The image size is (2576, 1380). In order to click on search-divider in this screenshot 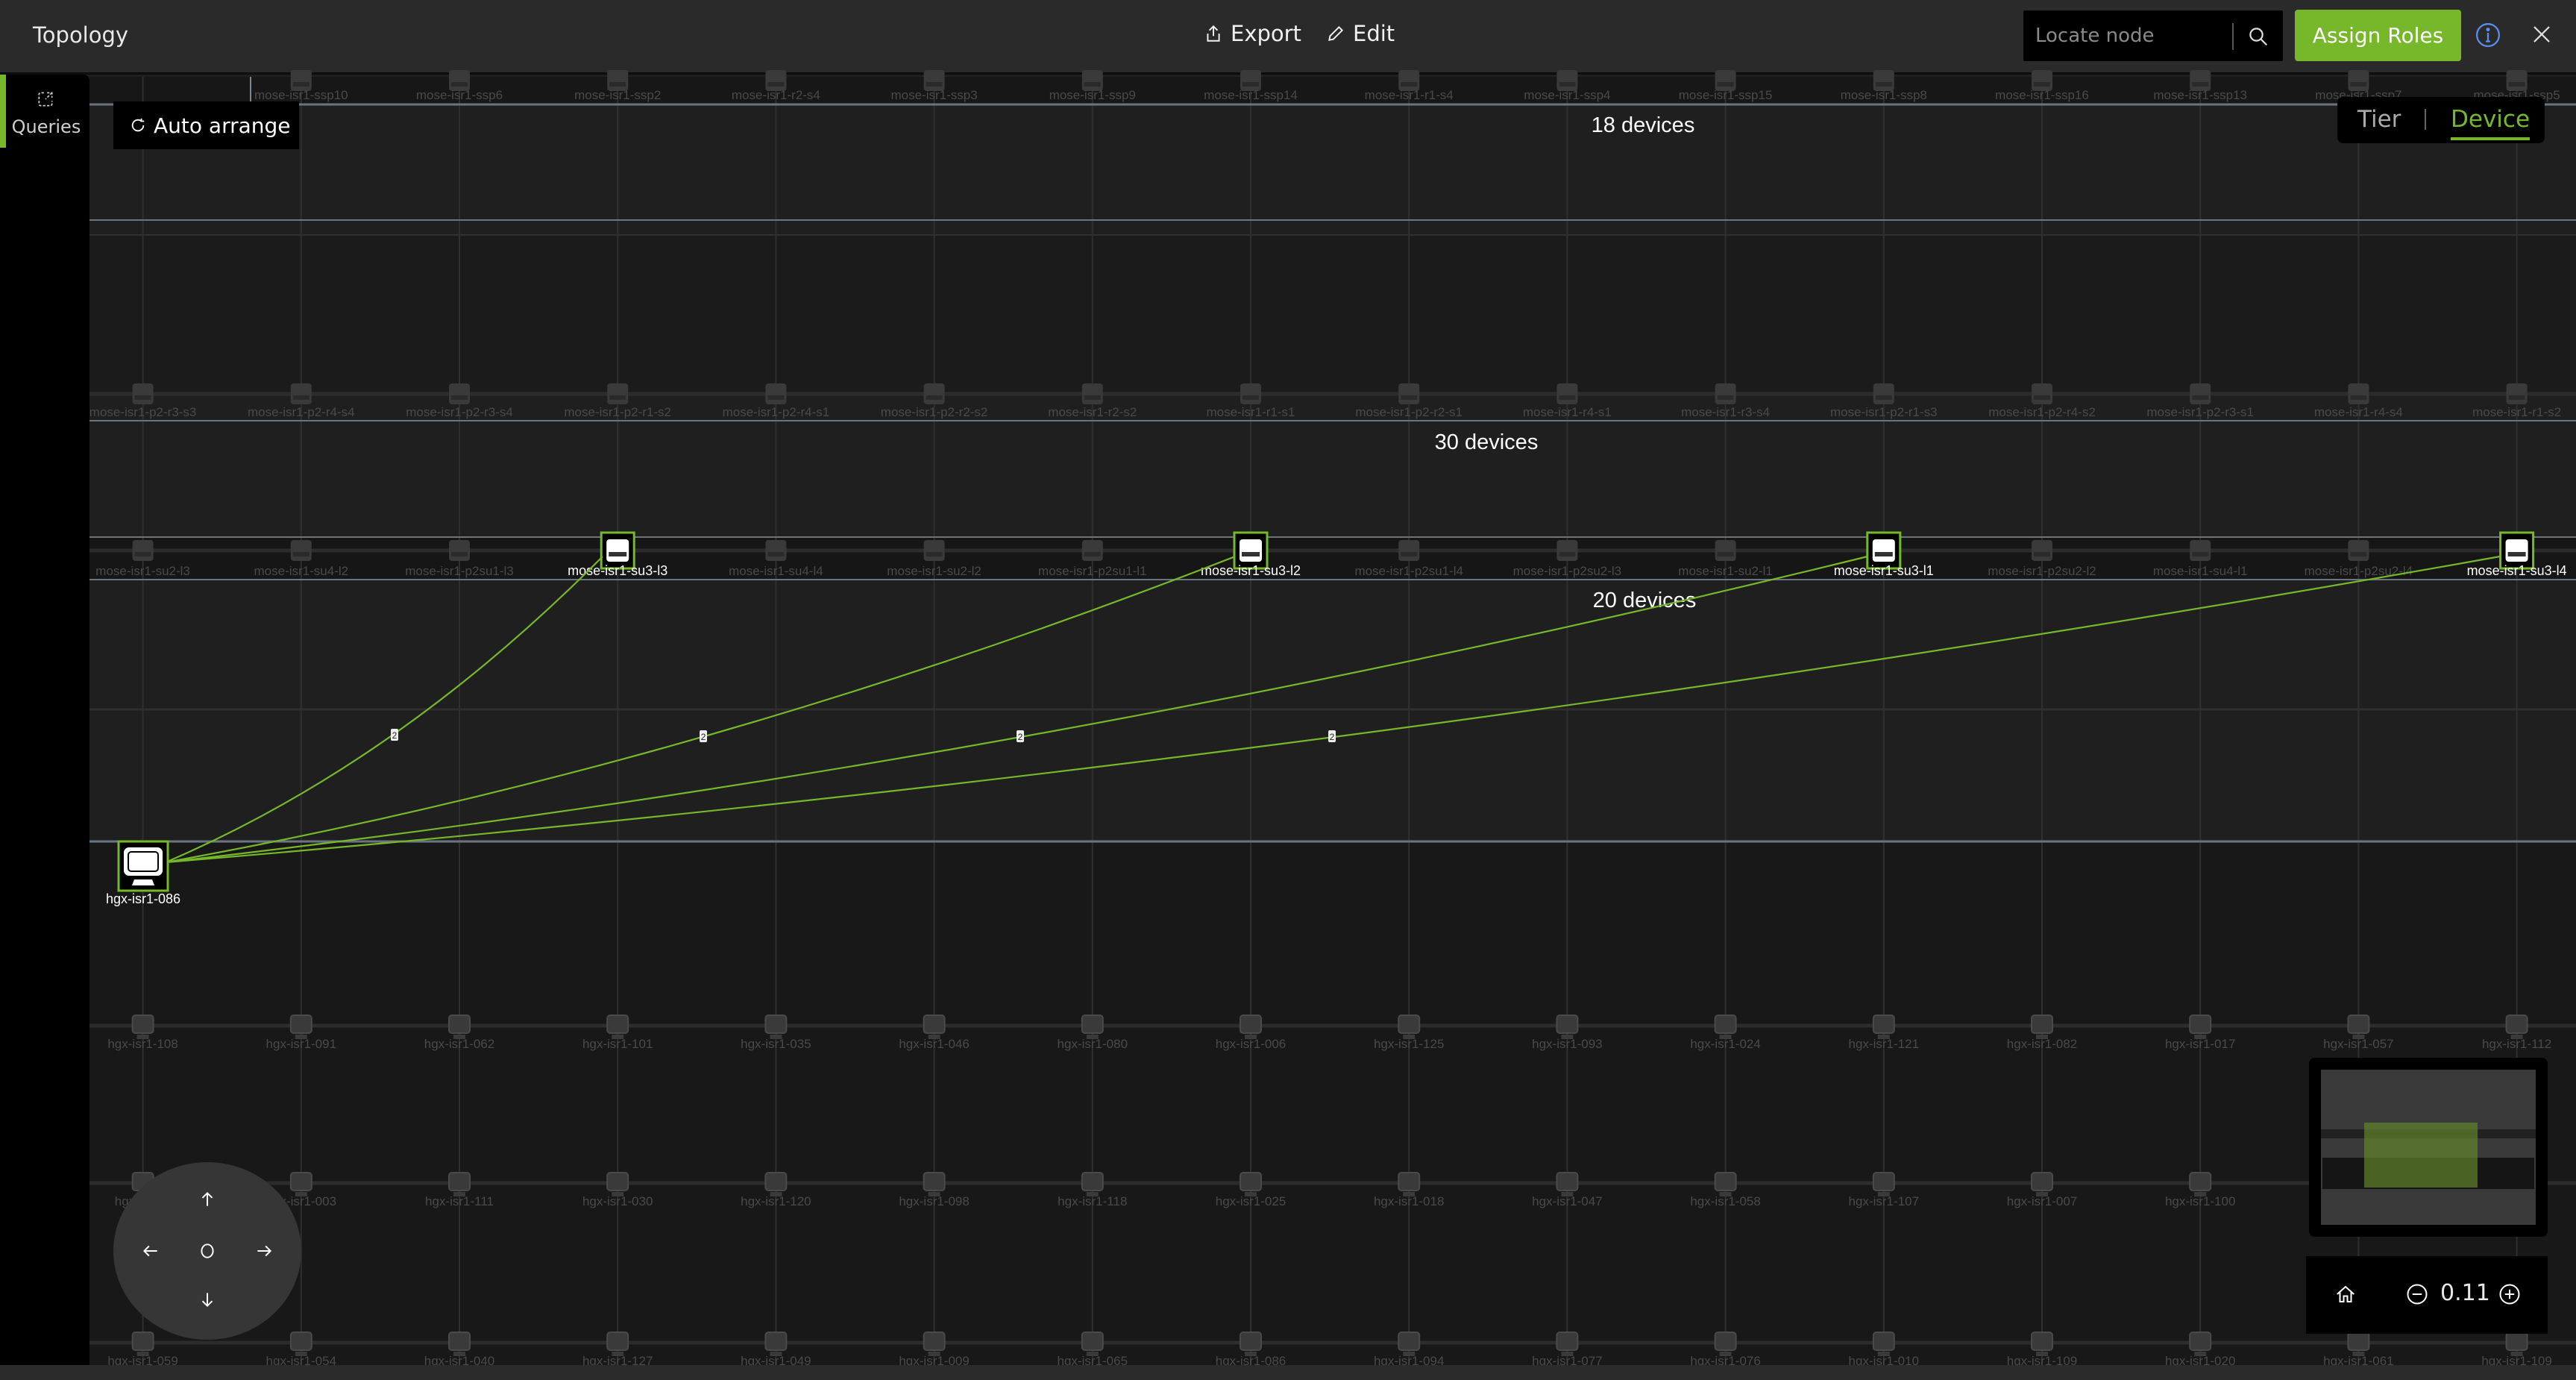, I will do `click(2233, 36)`.